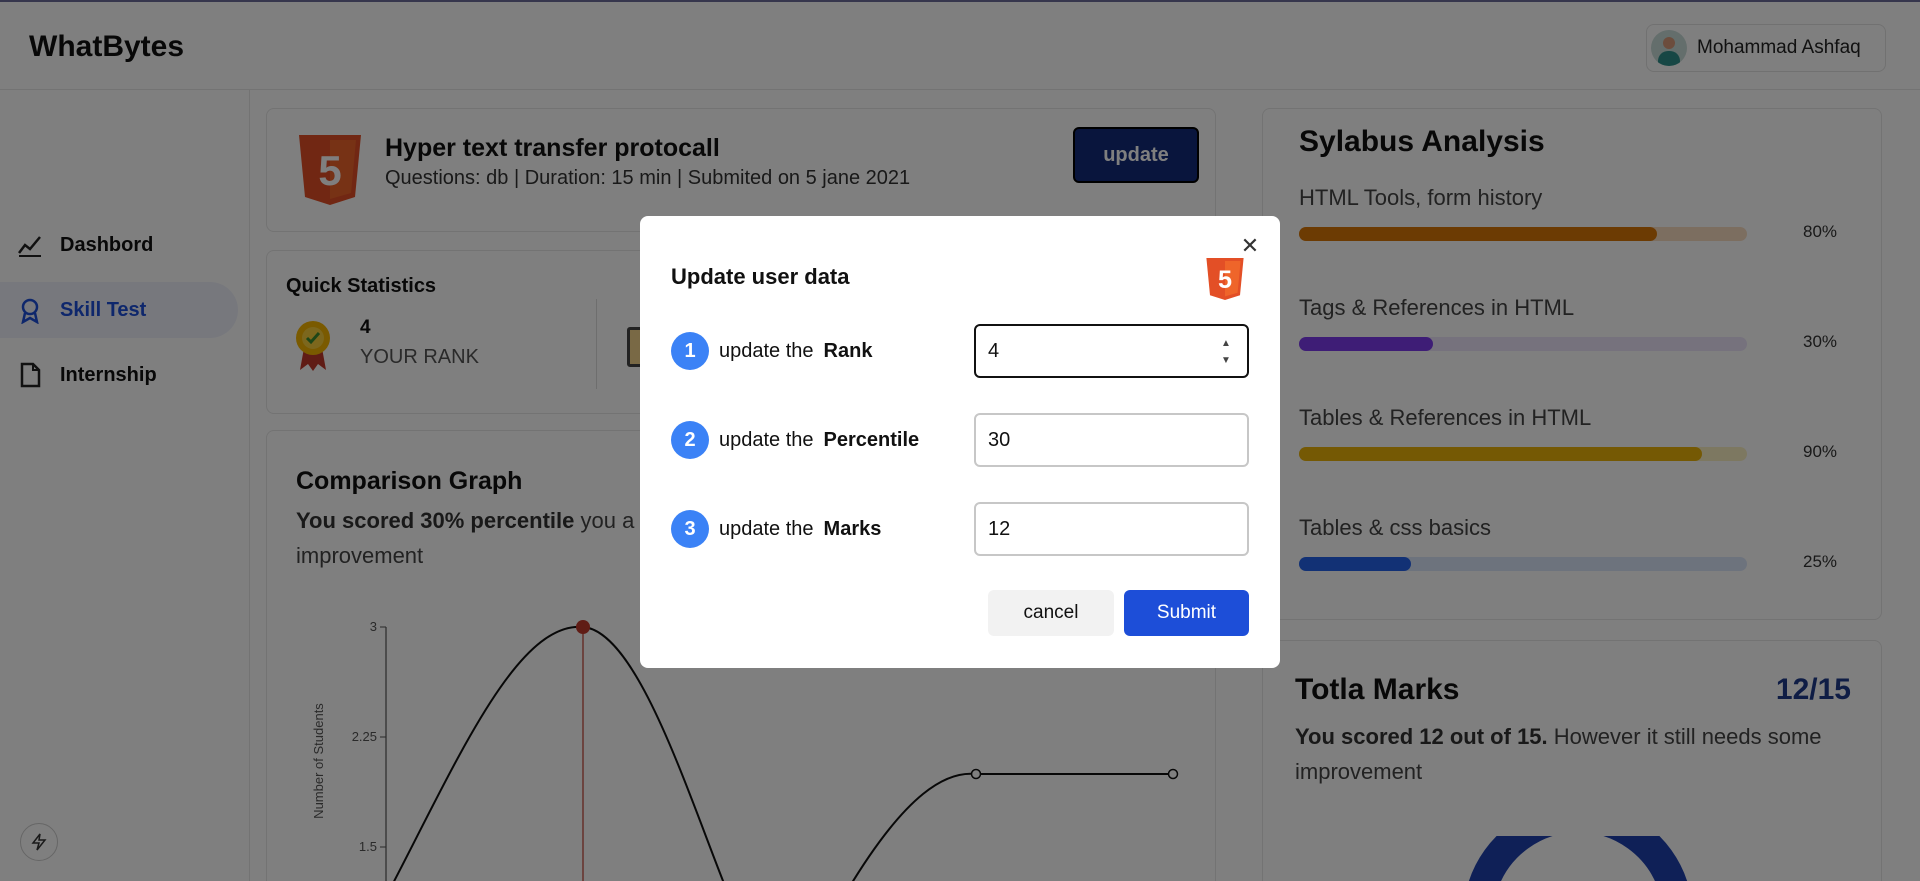  Describe the element at coordinates (1226, 343) in the screenshot. I see `increment-icon: ▲` at that location.